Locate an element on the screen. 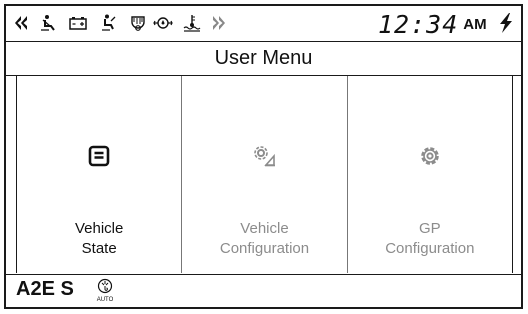 The height and width of the screenshot is (314, 528). right-turn-signal-icon is located at coordinates (219, 23).